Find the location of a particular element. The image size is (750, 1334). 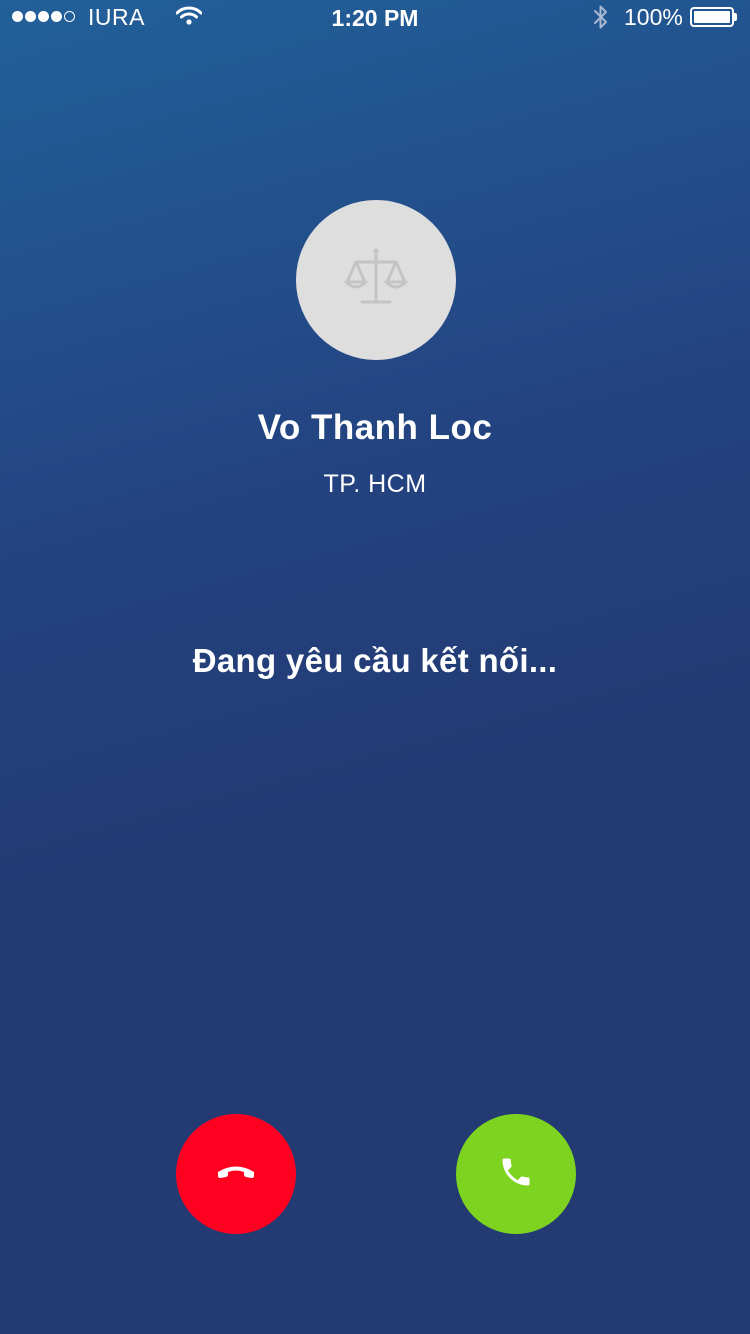

hang-up-icon is located at coordinates (236, 1174).